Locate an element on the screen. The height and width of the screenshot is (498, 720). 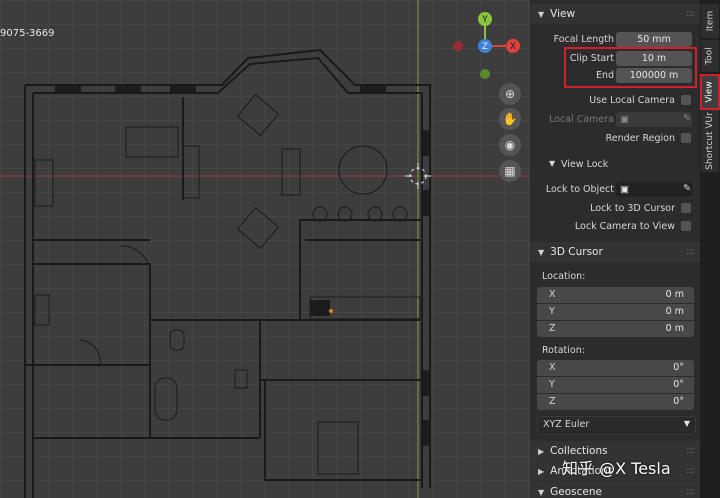
lock-to-object-row: Lock to Object ▣ ✎ is located at coordinates (615, 190).